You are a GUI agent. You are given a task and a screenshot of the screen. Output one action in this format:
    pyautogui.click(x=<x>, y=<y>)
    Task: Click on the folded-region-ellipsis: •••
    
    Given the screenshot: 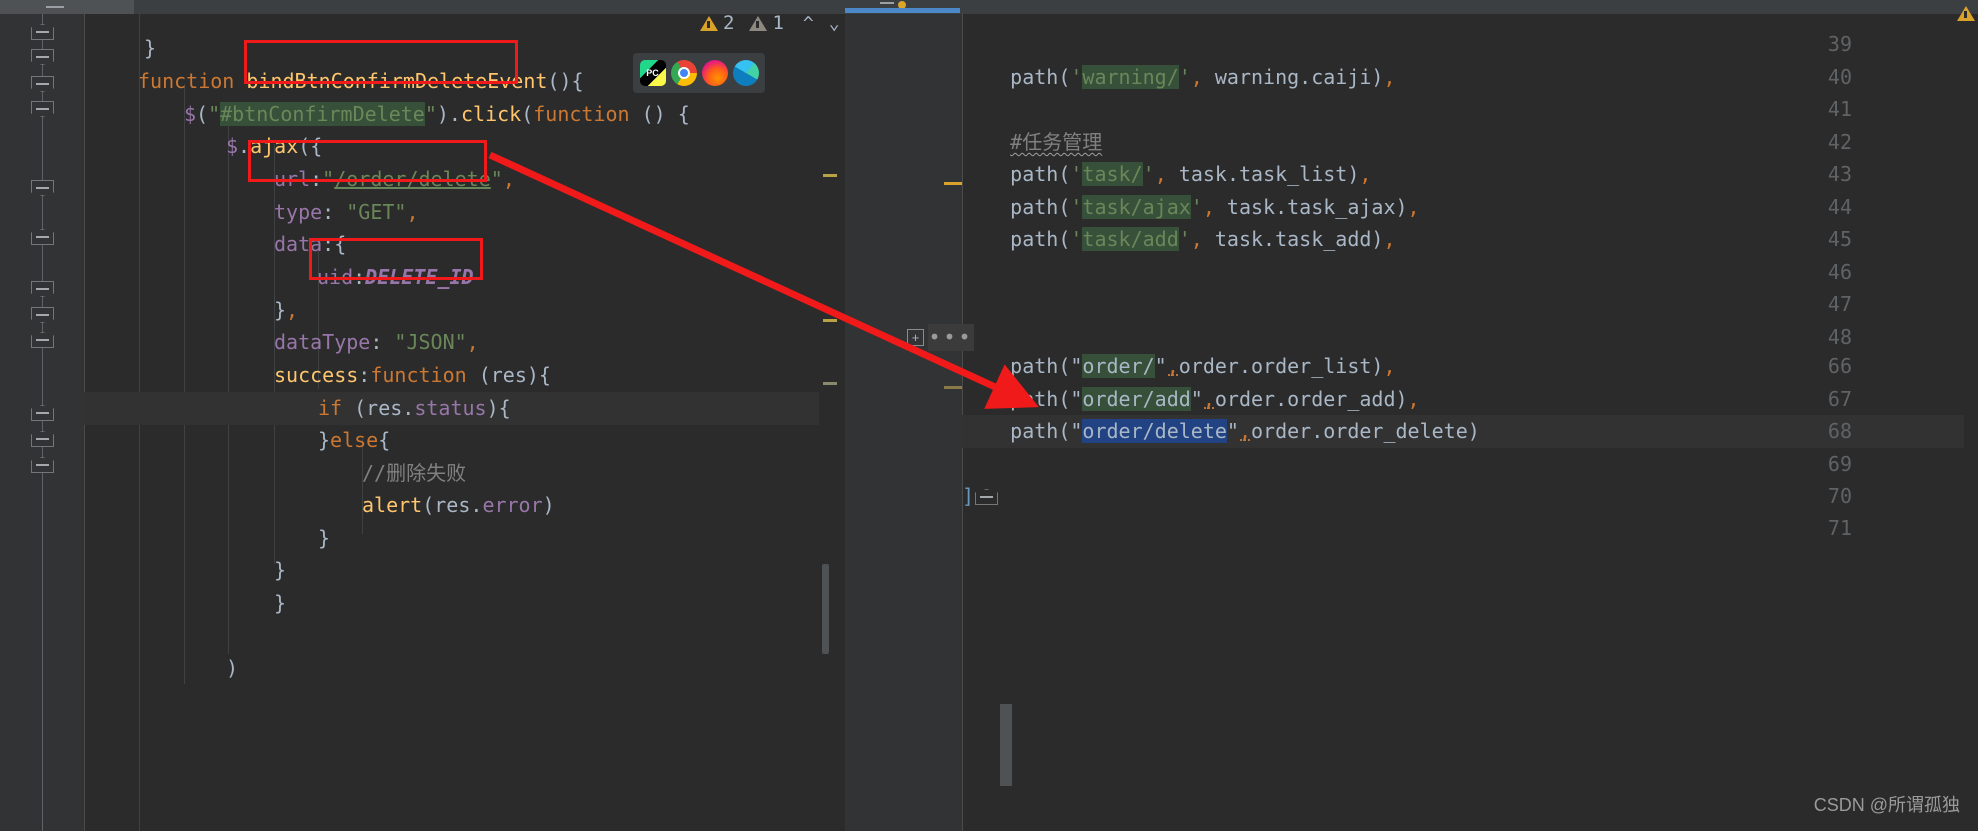 What is the action you would take?
    pyautogui.click(x=951, y=337)
    